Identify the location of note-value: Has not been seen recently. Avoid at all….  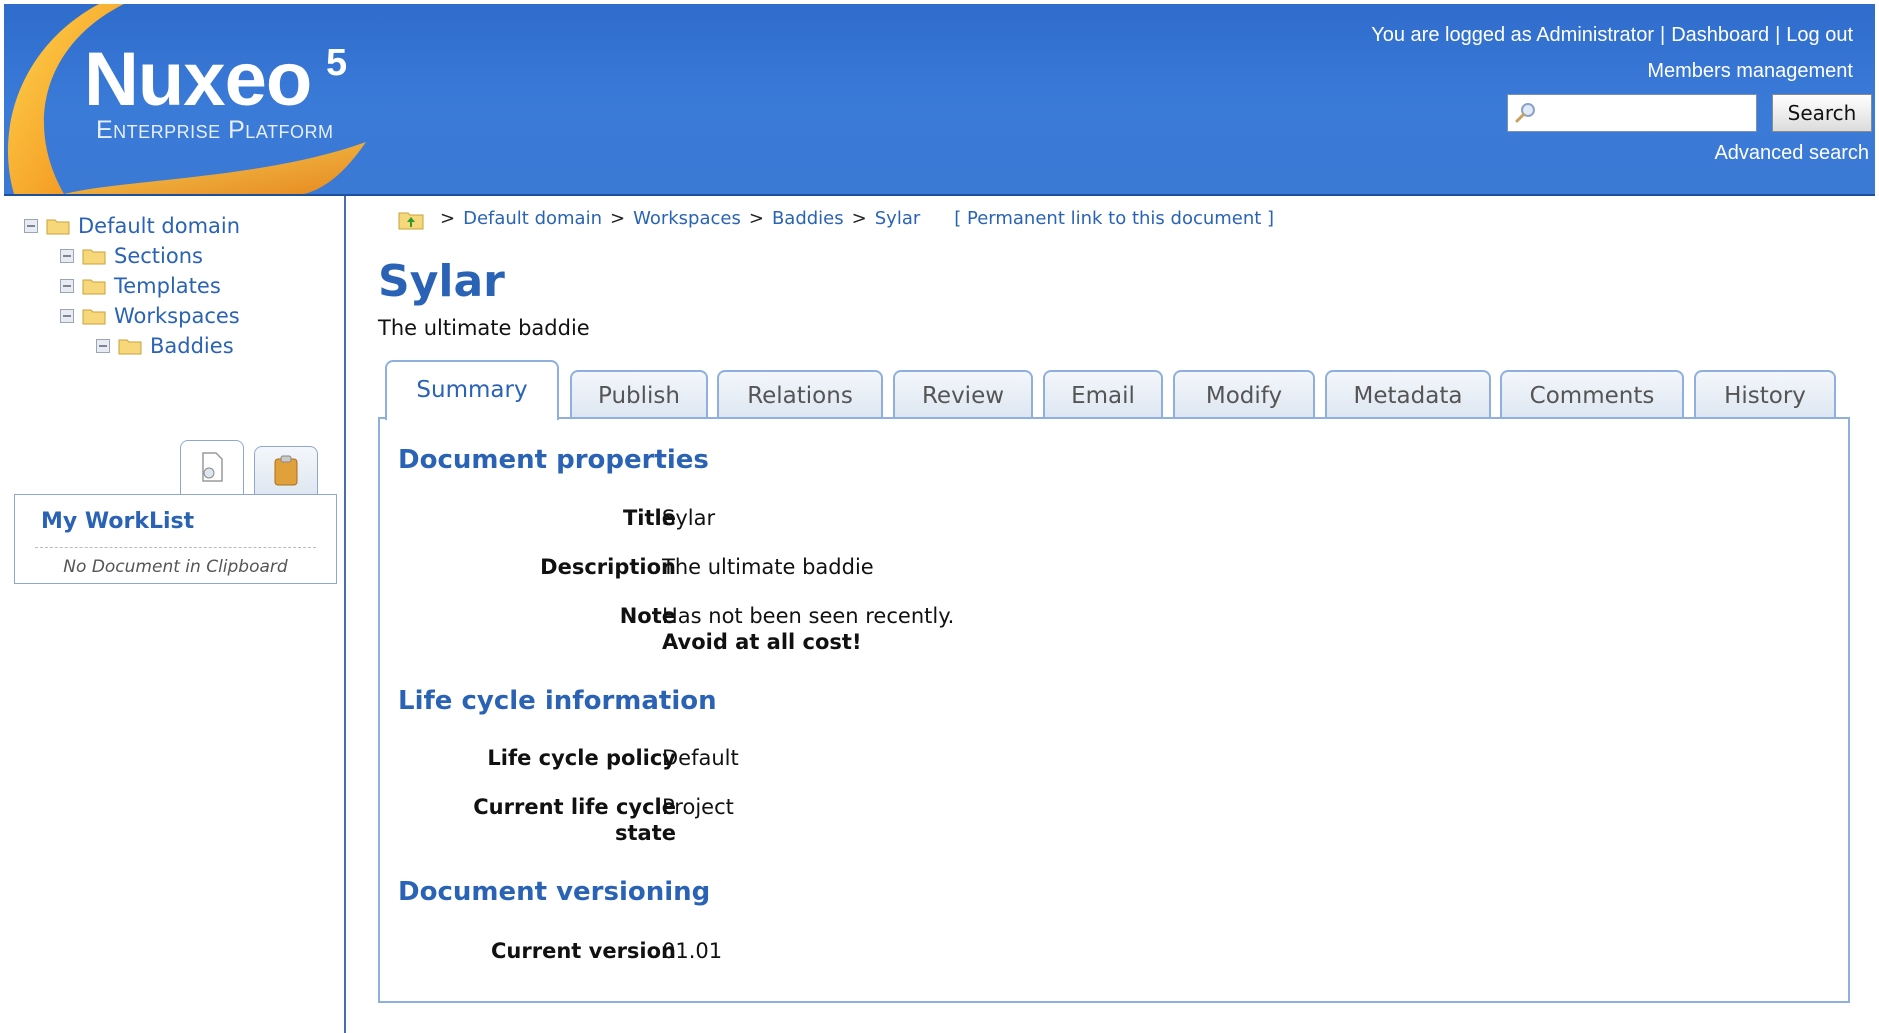
(808, 629).